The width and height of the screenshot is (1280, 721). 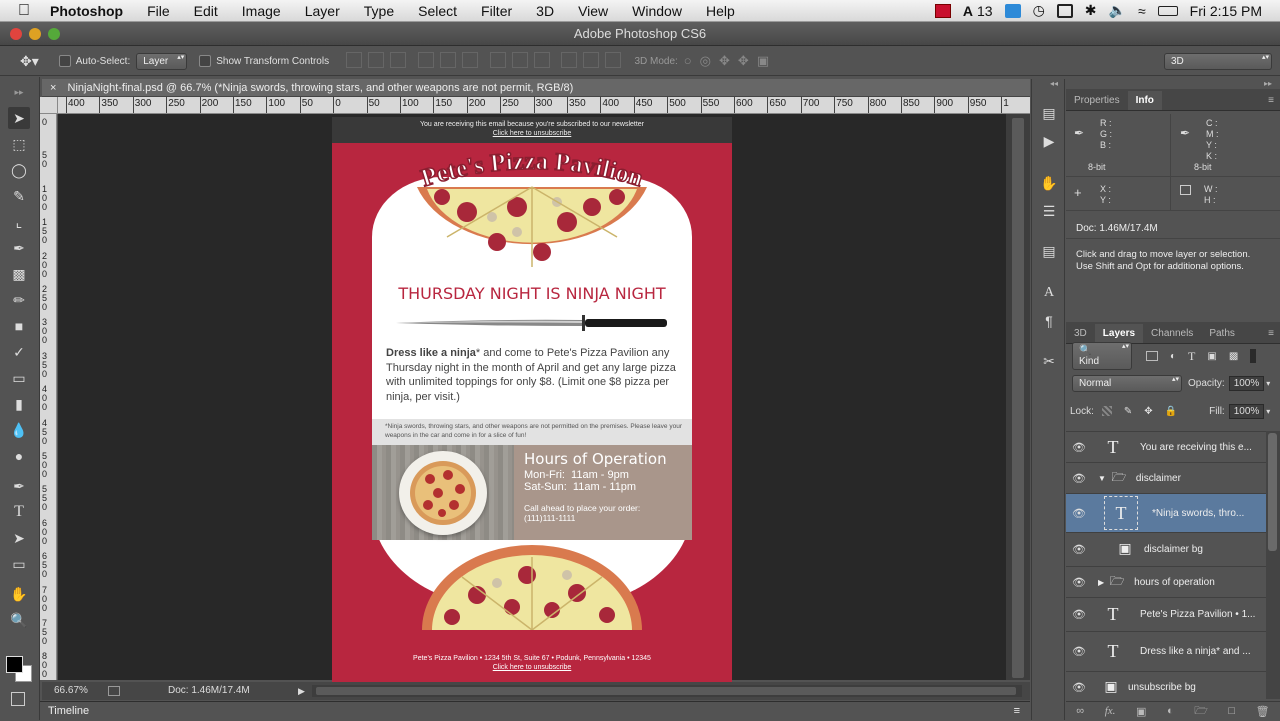 I want to click on blur-tool-icon: 💧, so click(x=19, y=430).